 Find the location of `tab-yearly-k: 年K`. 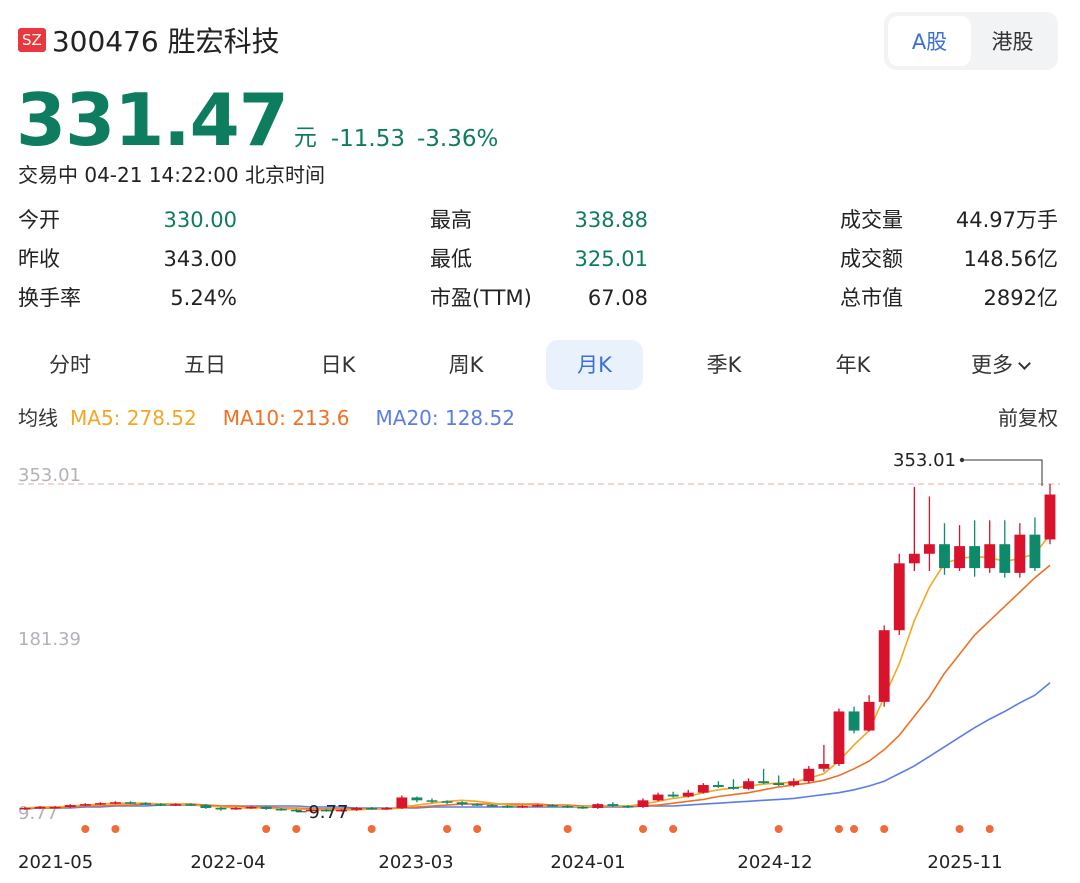

tab-yearly-k: 年K is located at coordinates (853, 365).